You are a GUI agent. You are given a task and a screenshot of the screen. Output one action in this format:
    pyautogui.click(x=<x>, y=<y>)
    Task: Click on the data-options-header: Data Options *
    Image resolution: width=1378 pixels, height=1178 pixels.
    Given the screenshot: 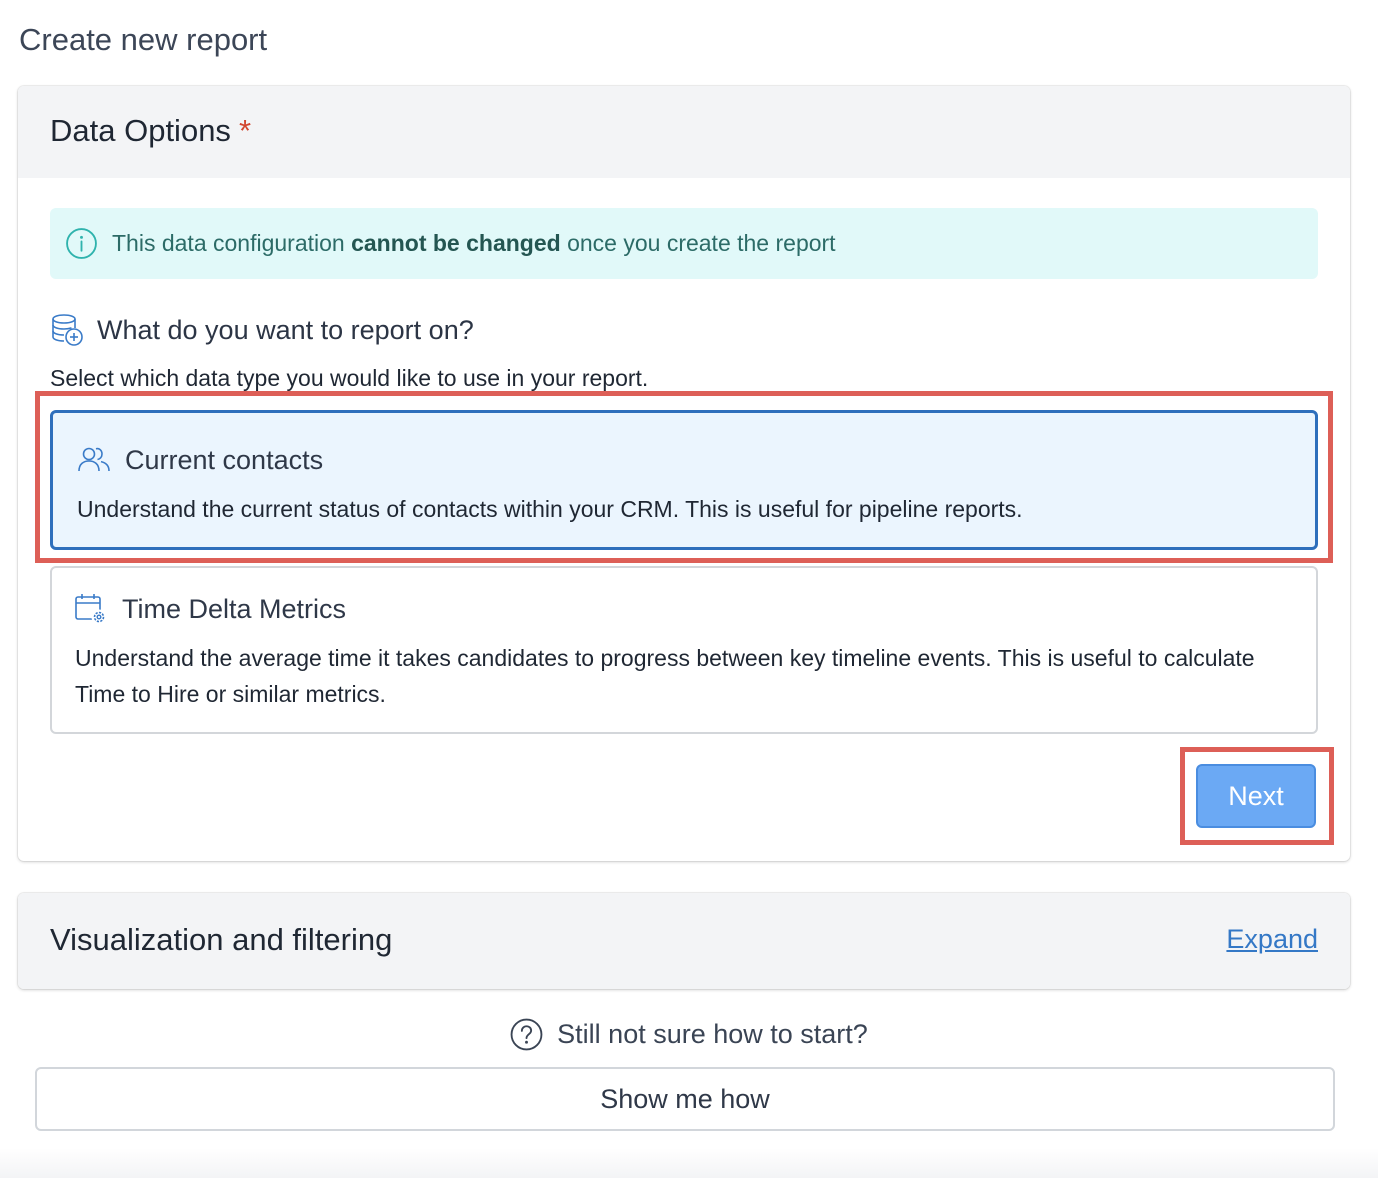 What is the action you would take?
    pyautogui.click(x=684, y=132)
    